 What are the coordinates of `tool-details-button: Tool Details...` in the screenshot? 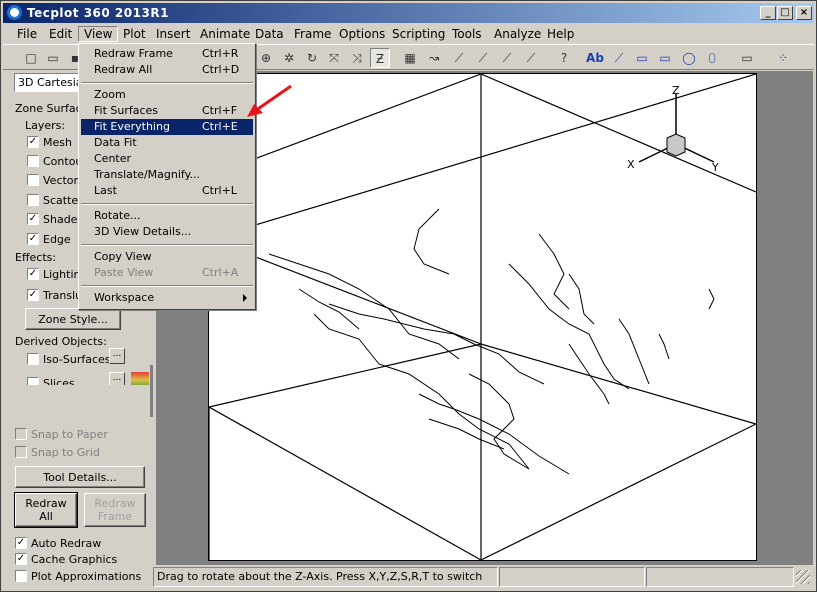 It's located at (80, 477).